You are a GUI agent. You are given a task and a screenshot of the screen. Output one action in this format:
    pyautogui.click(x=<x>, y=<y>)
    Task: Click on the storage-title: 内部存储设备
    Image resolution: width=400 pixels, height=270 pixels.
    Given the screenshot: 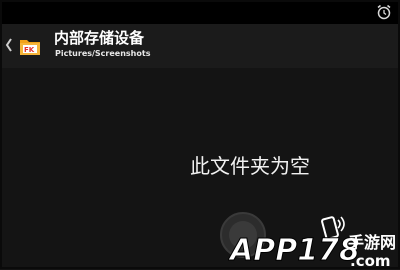 What is the action you would take?
    pyautogui.click(x=99, y=38)
    